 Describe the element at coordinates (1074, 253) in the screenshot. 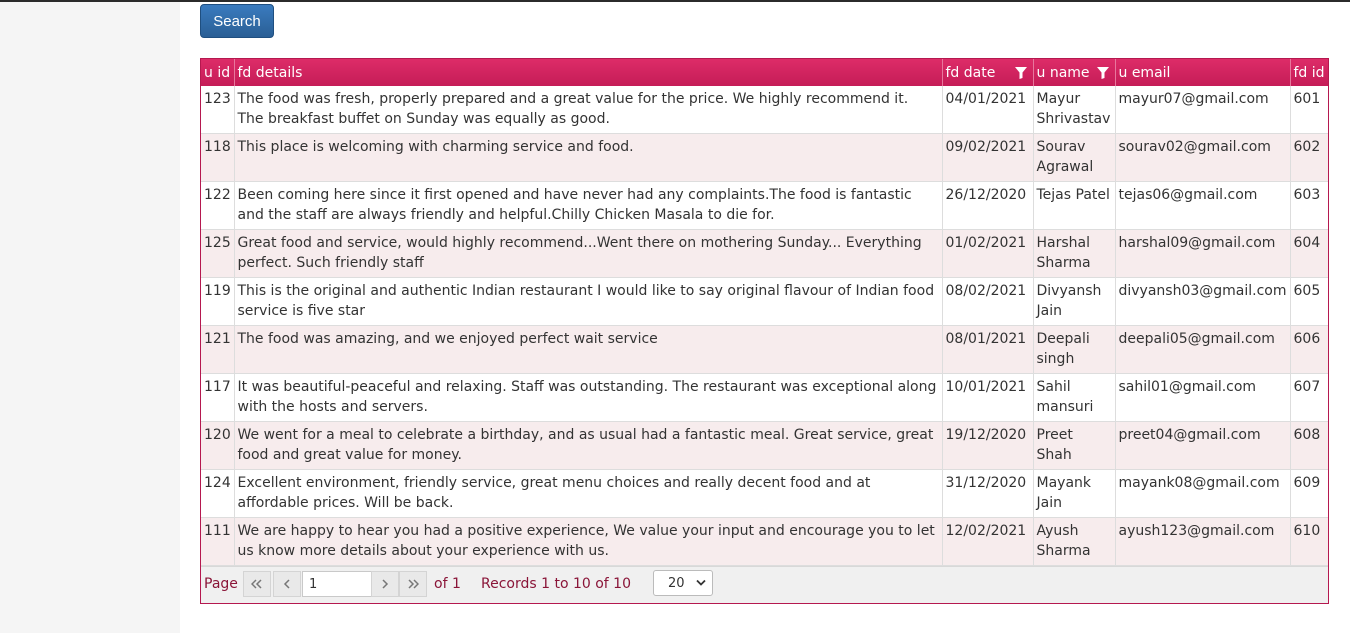

I see `cell-u-name: Harshal Sharma` at that location.